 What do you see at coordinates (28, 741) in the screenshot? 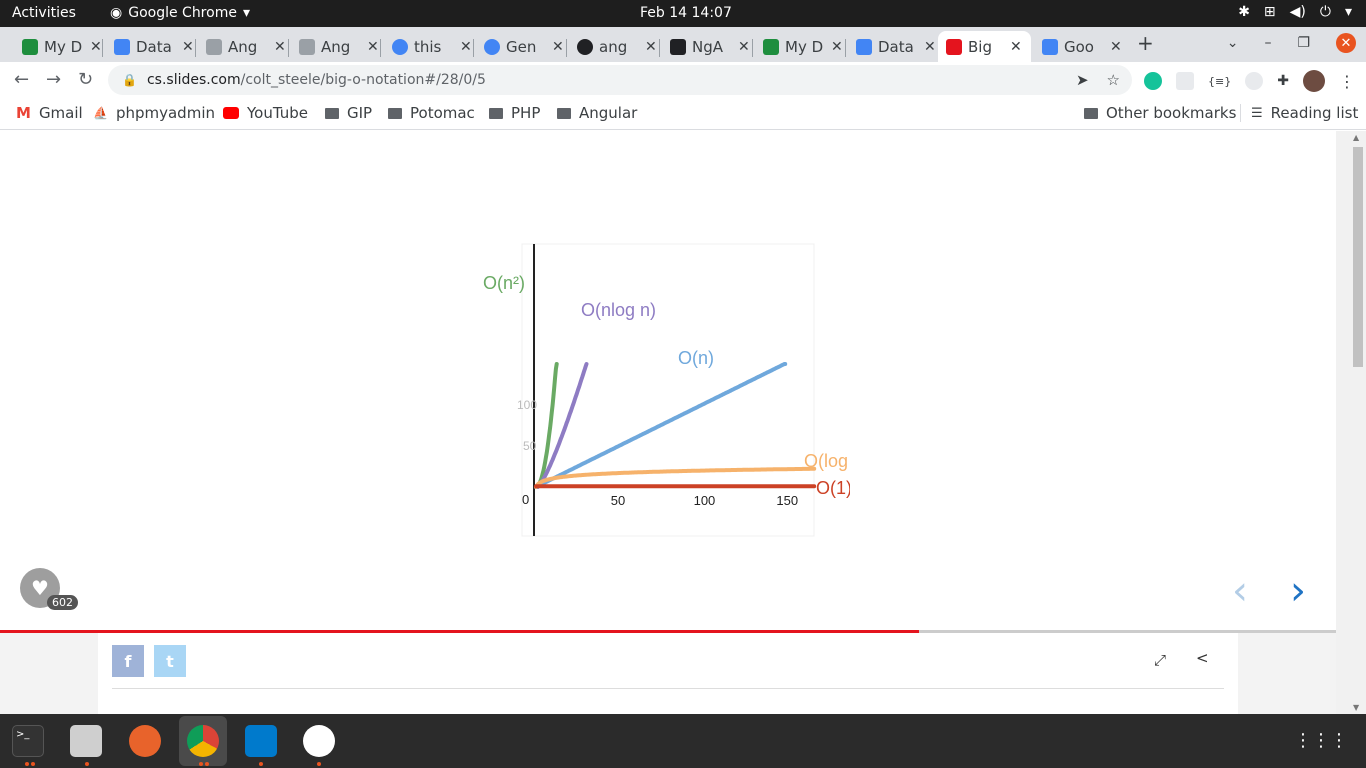
I see `terminal-icon: >_` at bounding box center [28, 741].